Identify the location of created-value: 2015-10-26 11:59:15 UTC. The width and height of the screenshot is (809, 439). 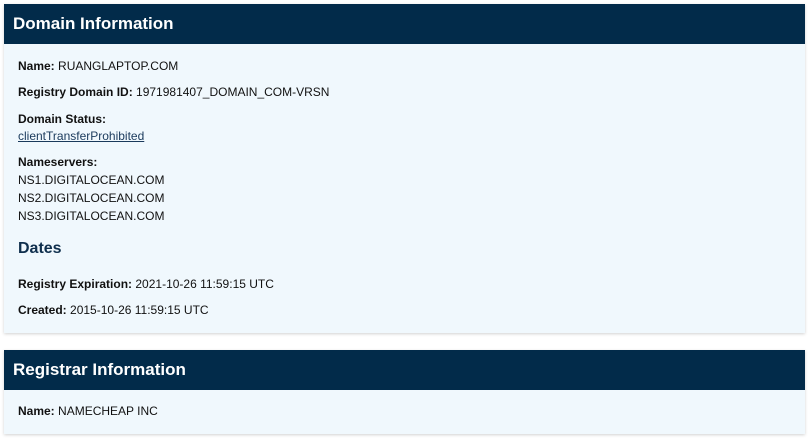
(139, 310).